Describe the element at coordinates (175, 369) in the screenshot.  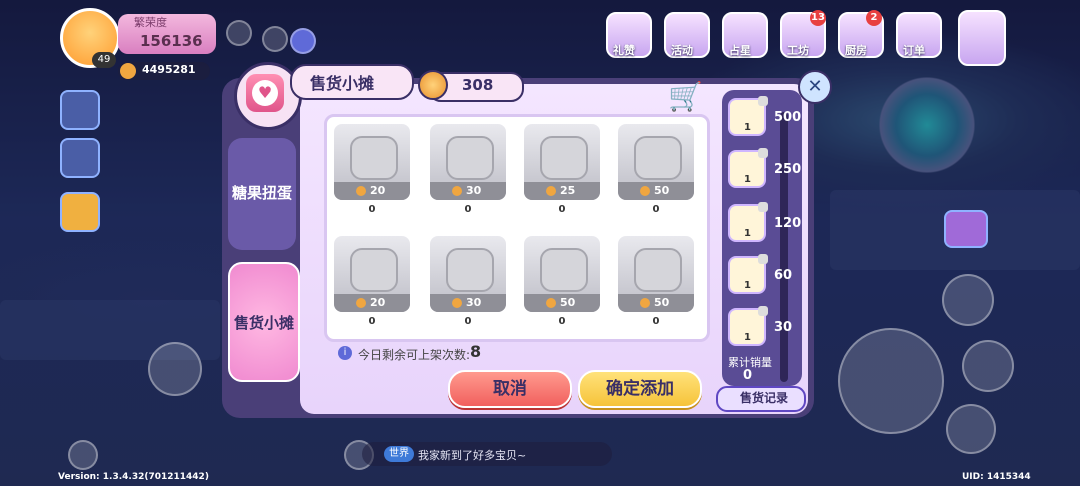
I see `star-button-icon` at that location.